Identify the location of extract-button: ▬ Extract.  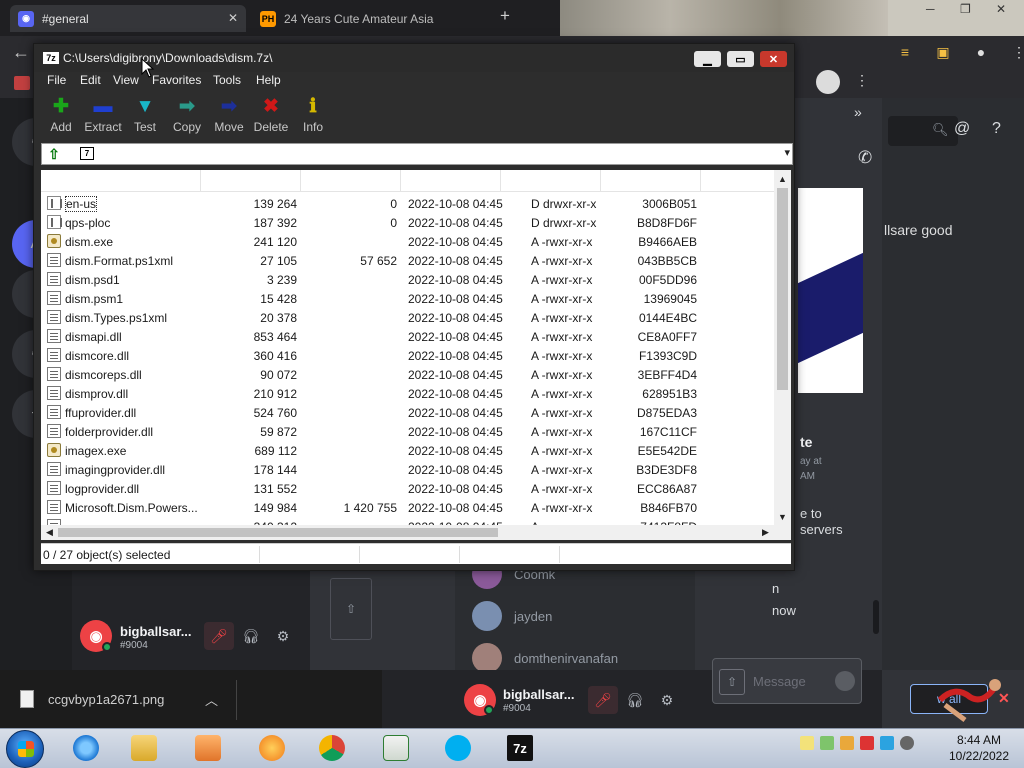
(103, 115).